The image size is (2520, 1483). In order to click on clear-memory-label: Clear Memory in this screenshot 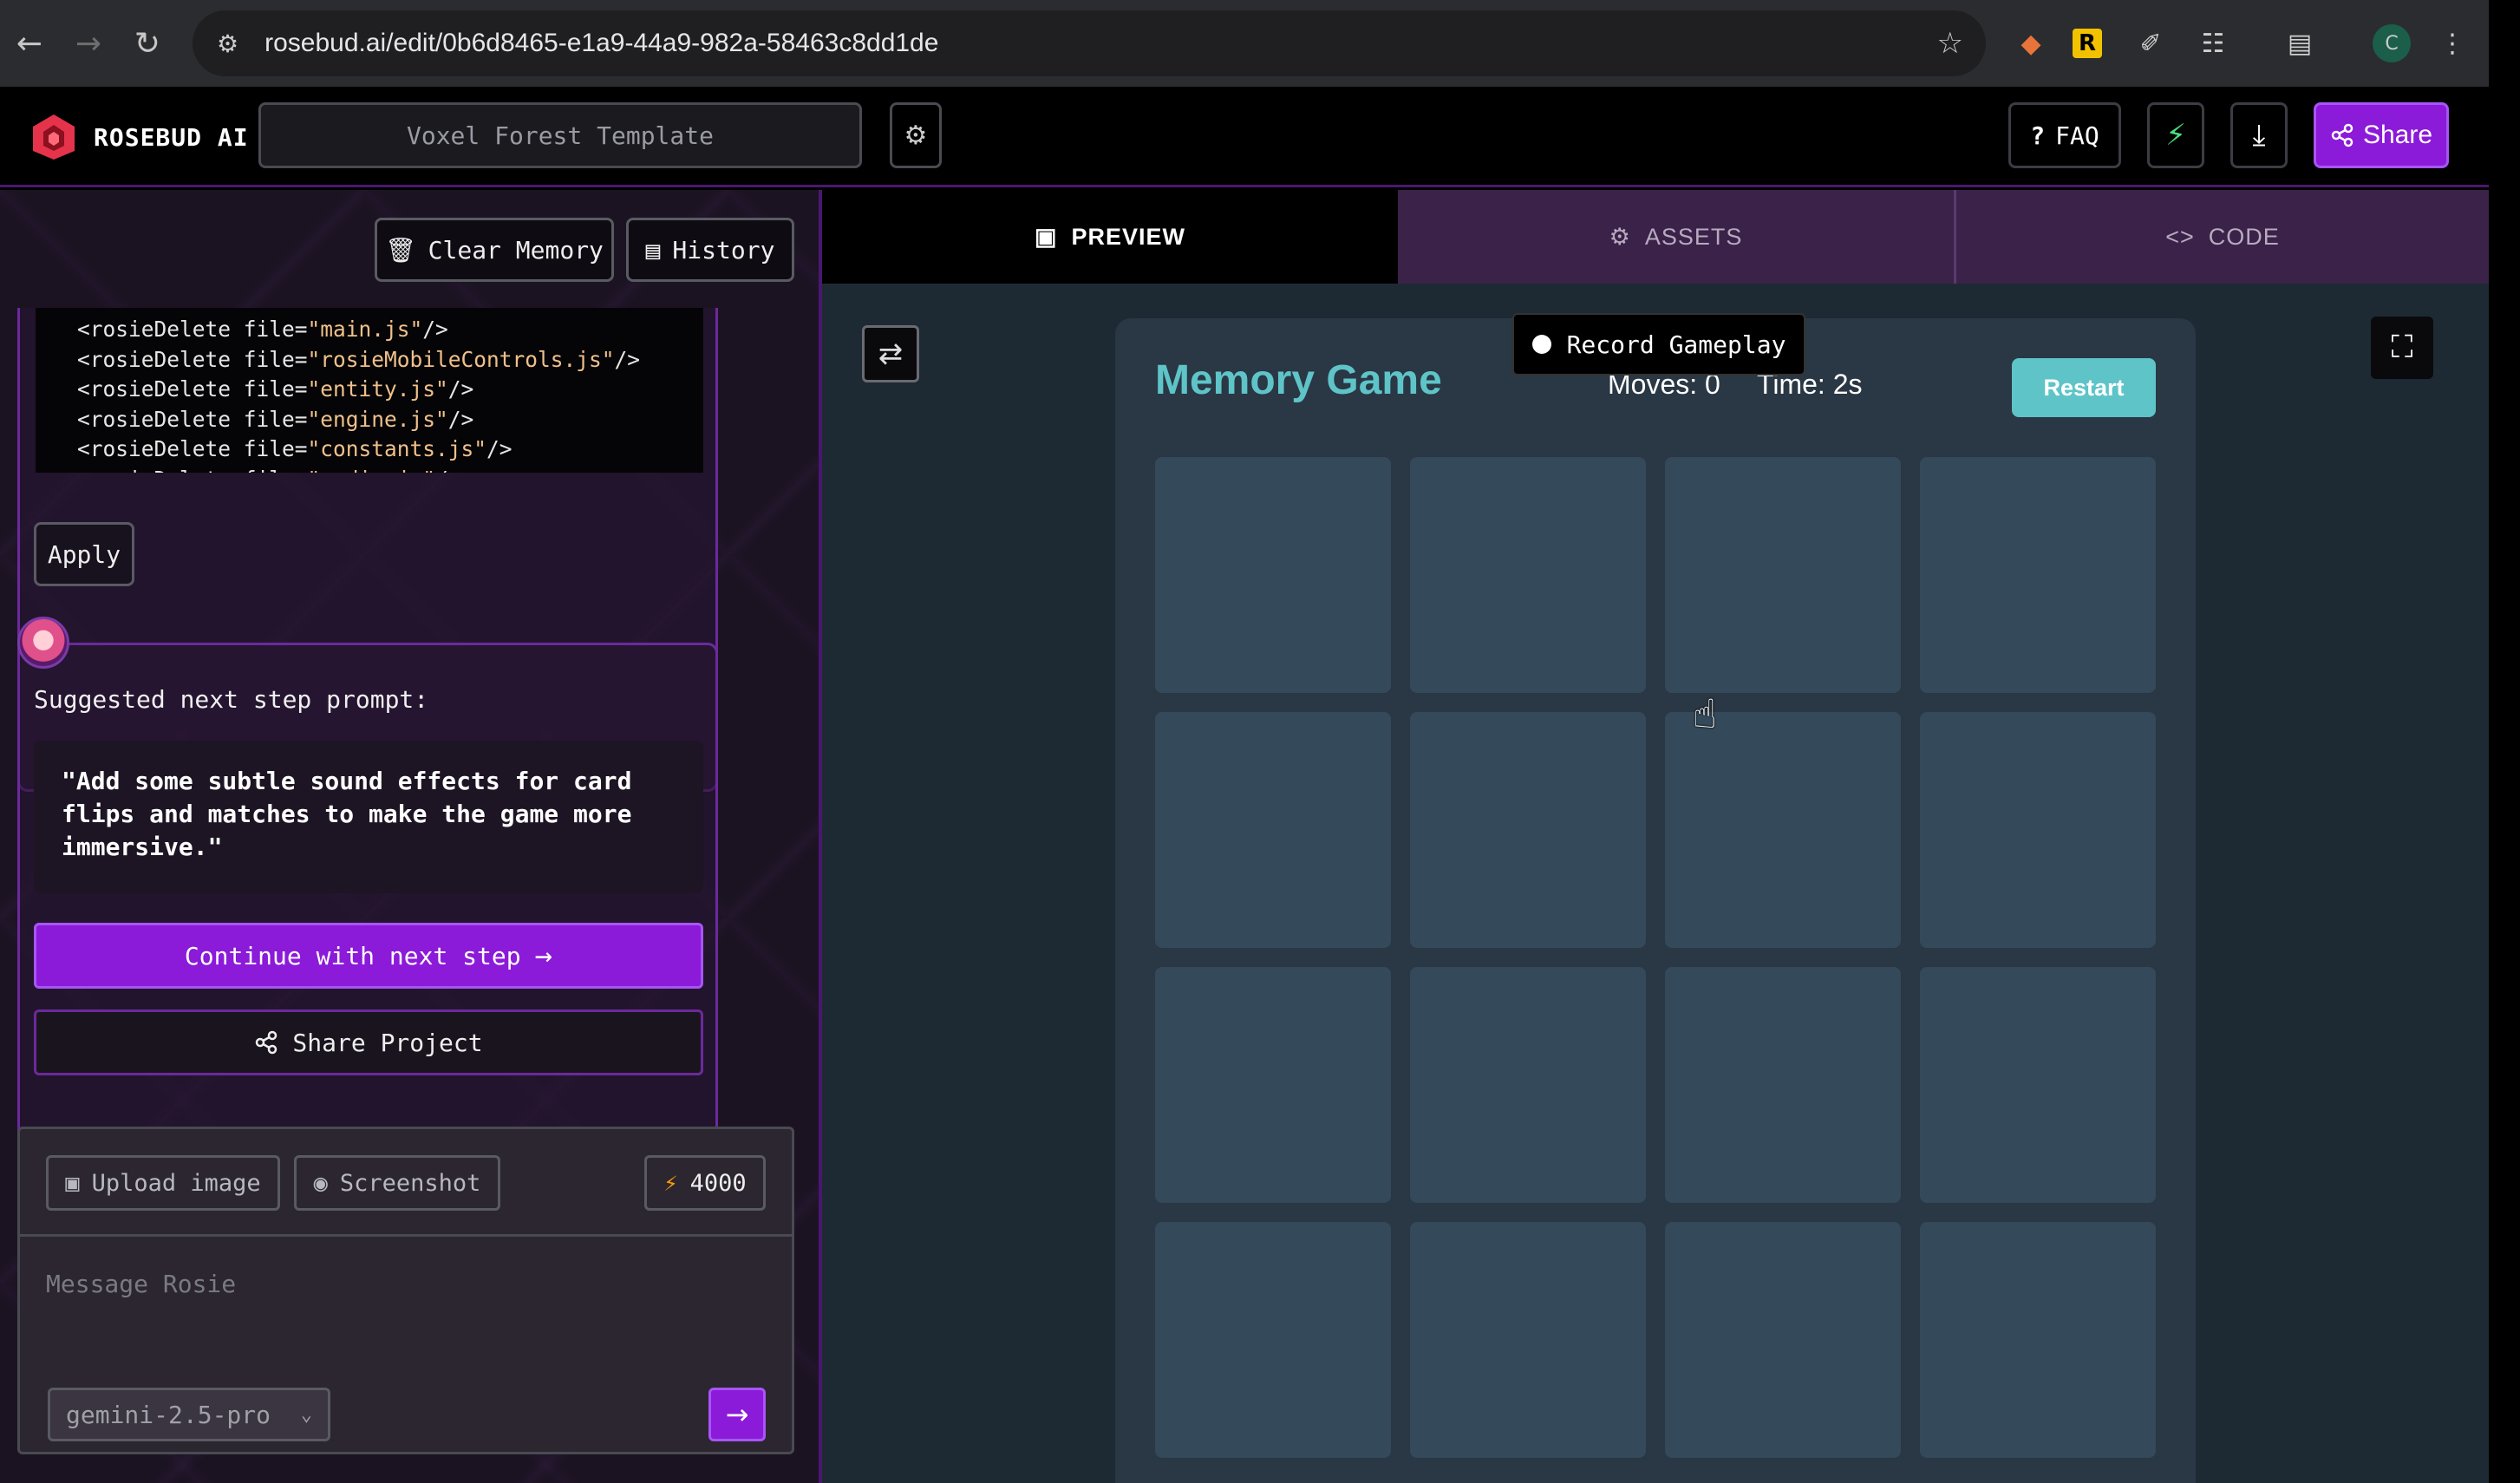, I will do `click(516, 250)`.